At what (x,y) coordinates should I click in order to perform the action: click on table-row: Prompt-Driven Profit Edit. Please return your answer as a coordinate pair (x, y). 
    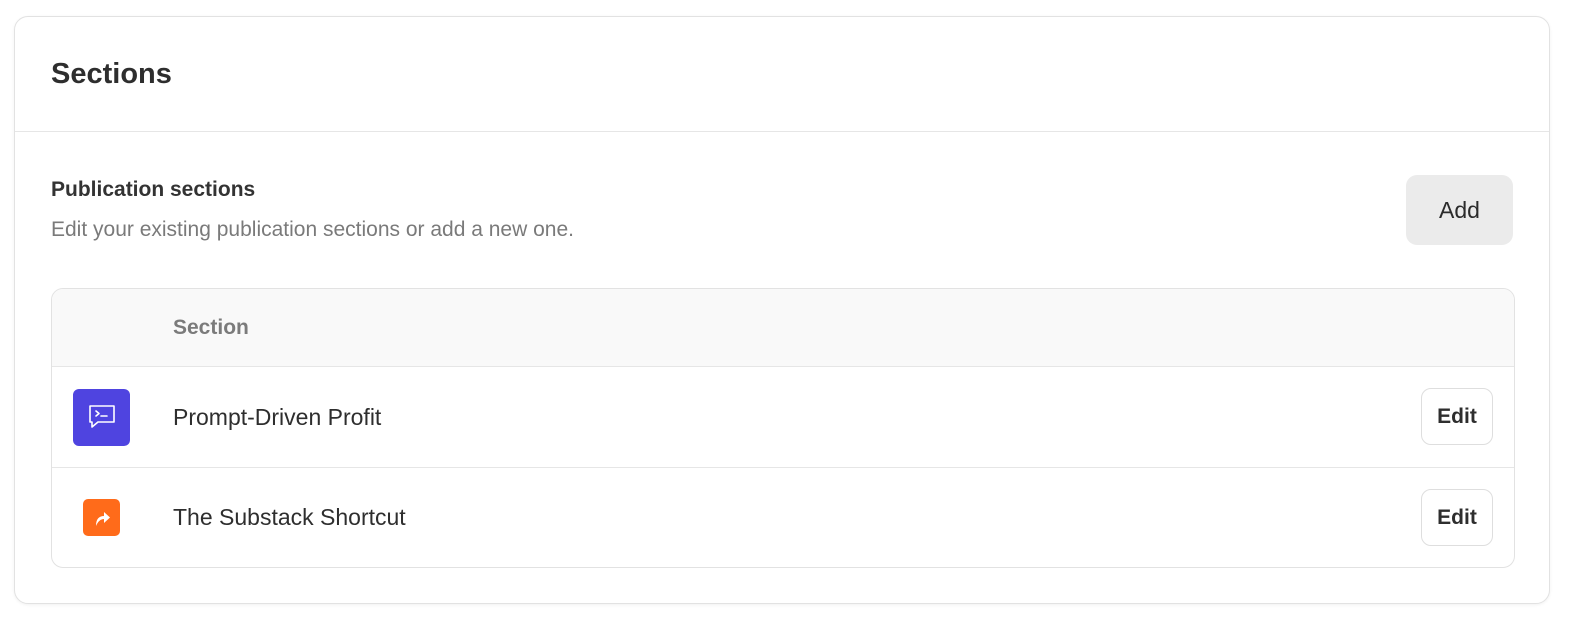
    Looking at the image, I should click on (783, 417).